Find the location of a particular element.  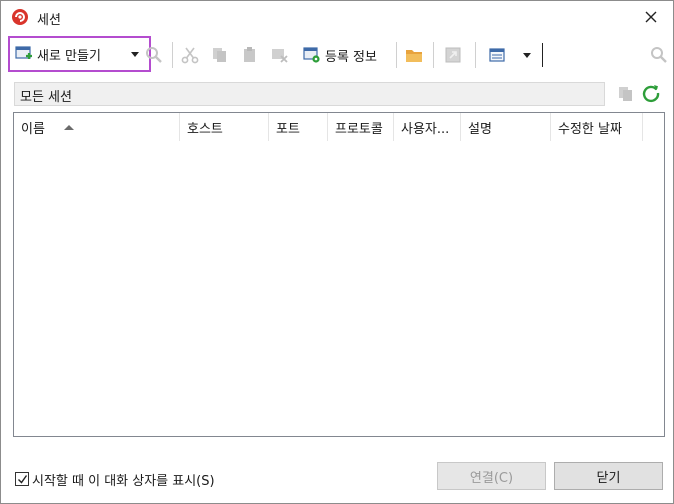

show-on-startup-label: 시작할 때 이 대화 상자를 표시(S) is located at coordinates (123, 481).